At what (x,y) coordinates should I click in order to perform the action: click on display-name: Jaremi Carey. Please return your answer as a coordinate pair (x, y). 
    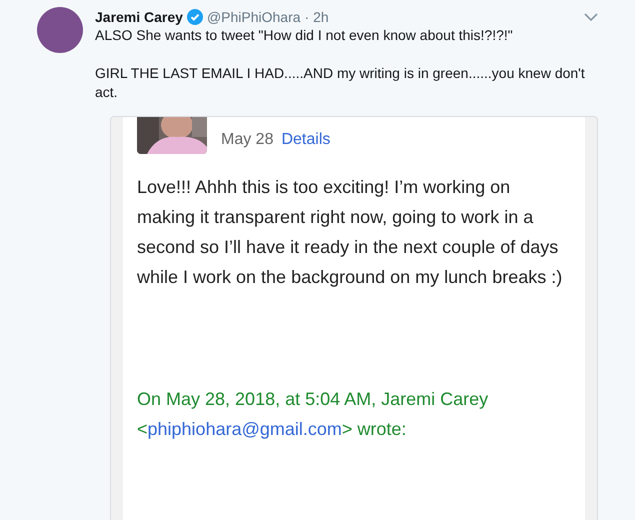
    Looking at the image, I should click on (139, 17).